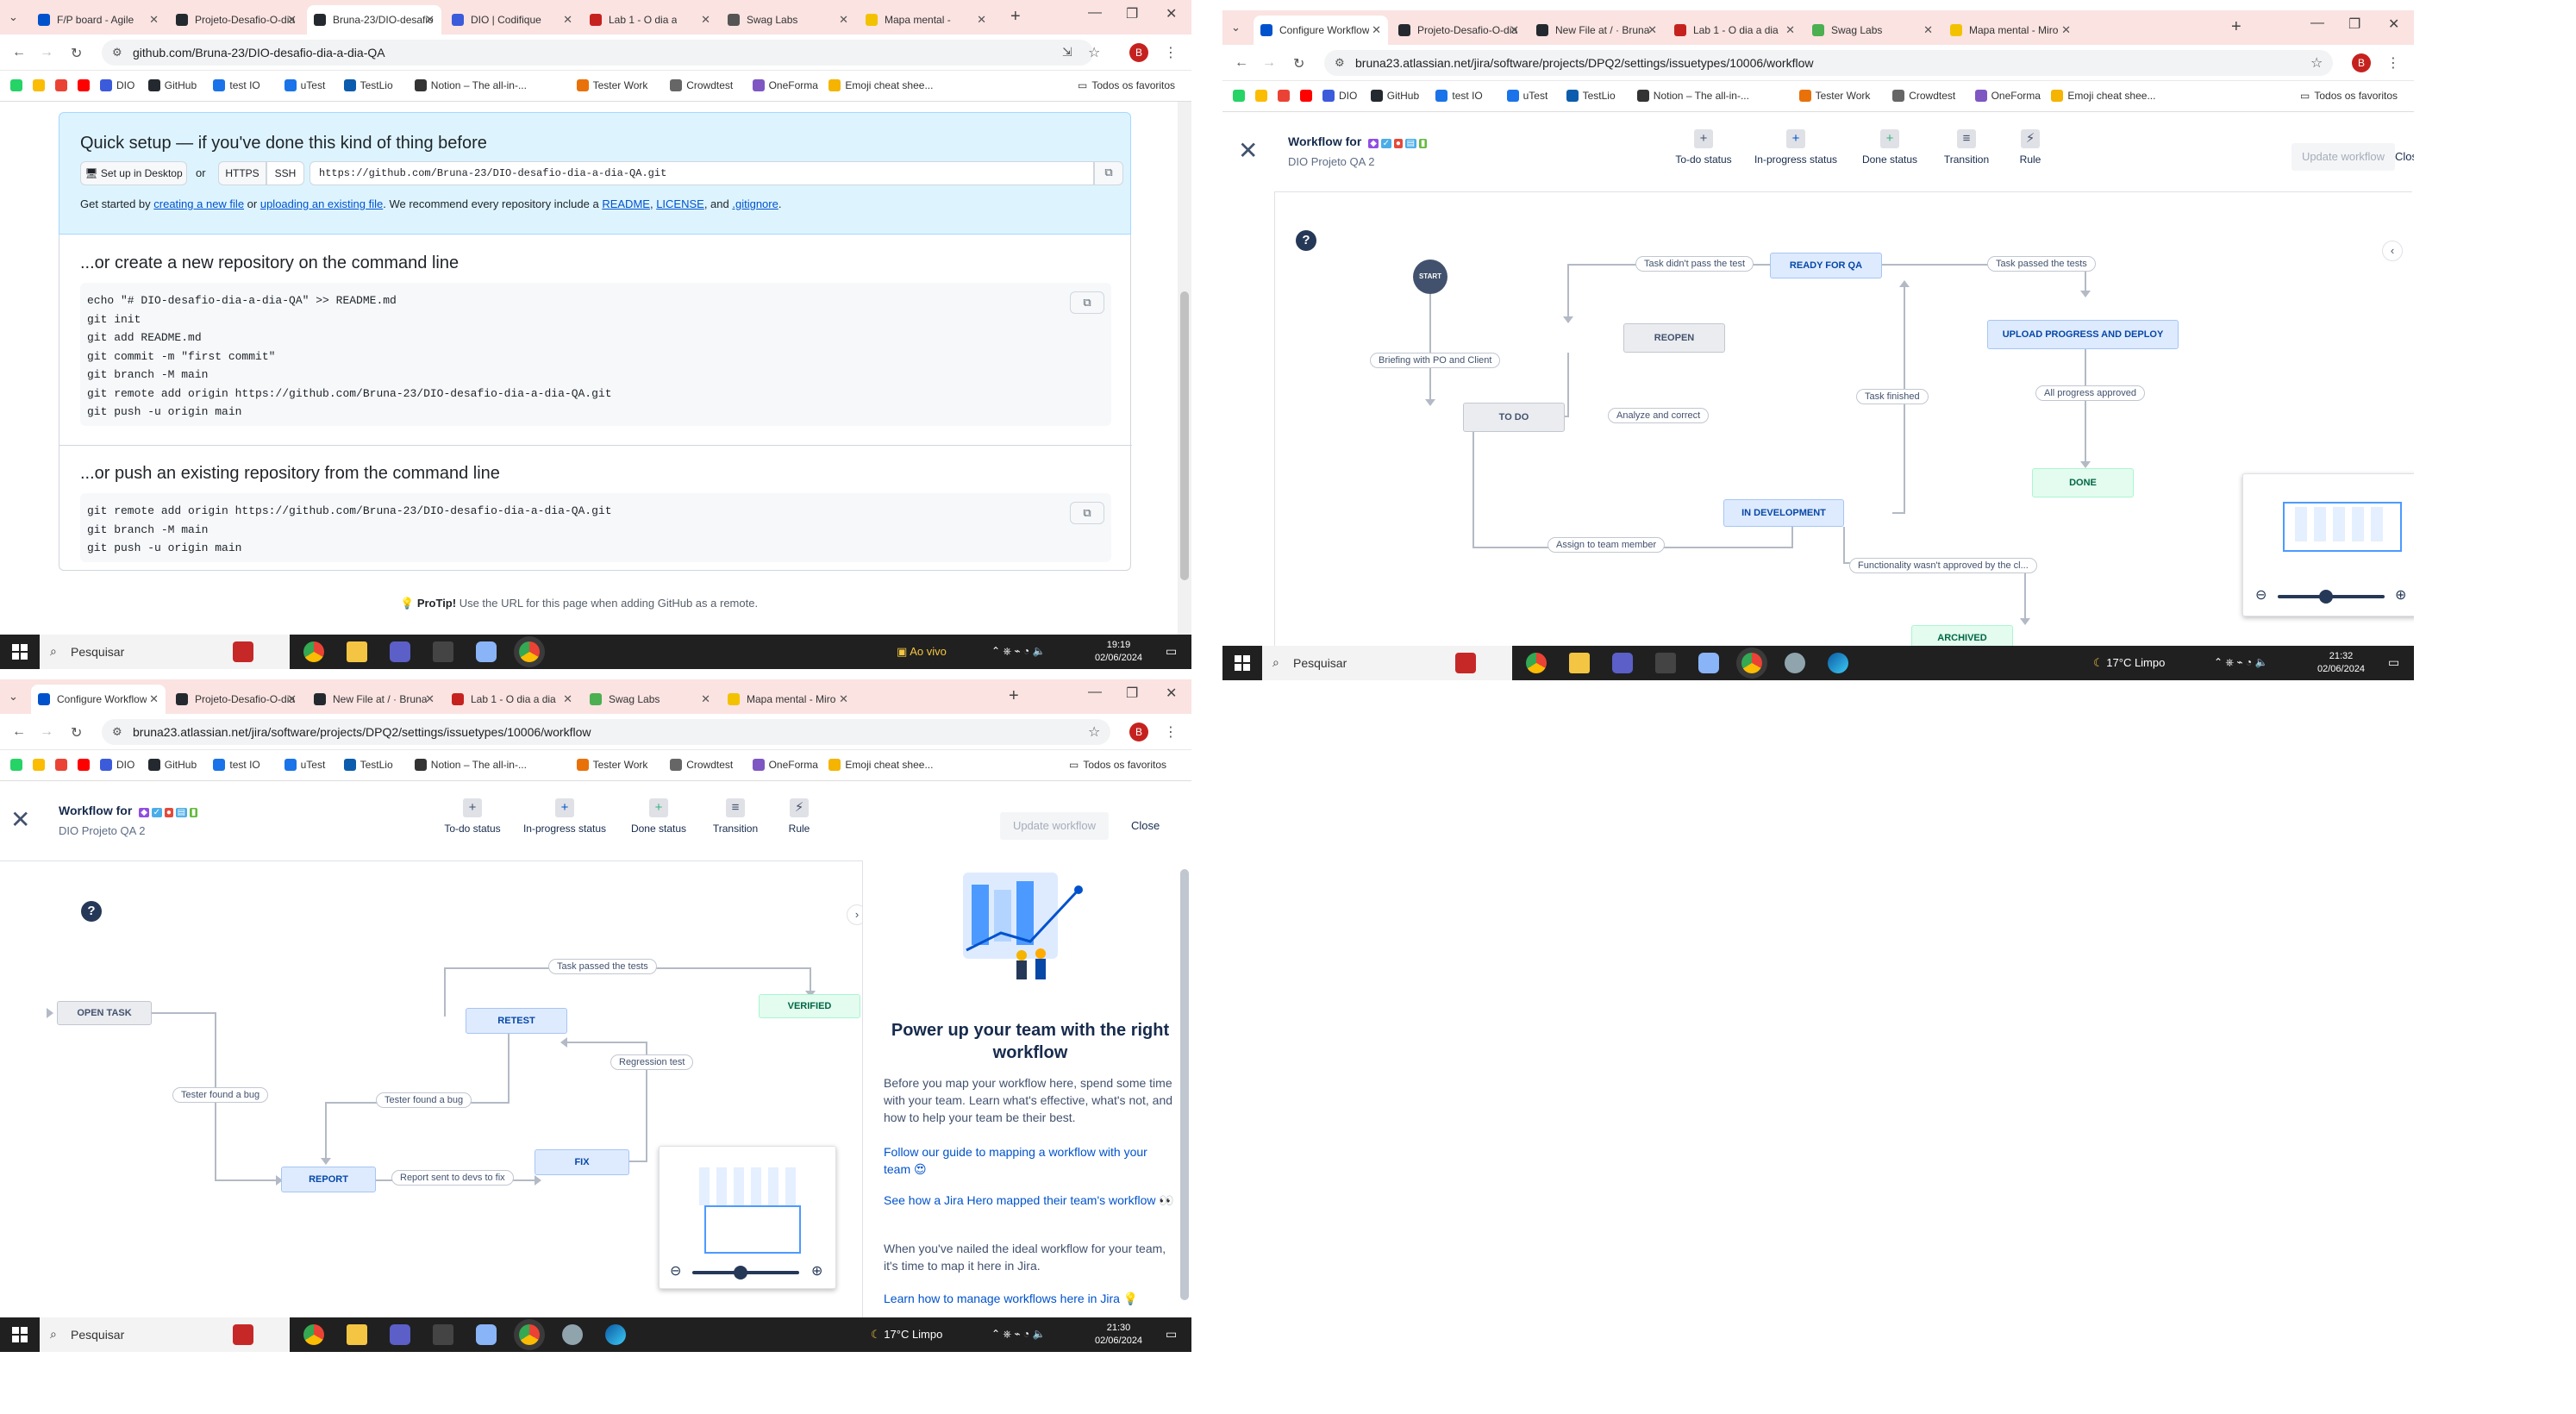 The width and height of the screenshot is (2576, 1414). I want to click on node-reopen: REOPEN, so click(1674, 338).